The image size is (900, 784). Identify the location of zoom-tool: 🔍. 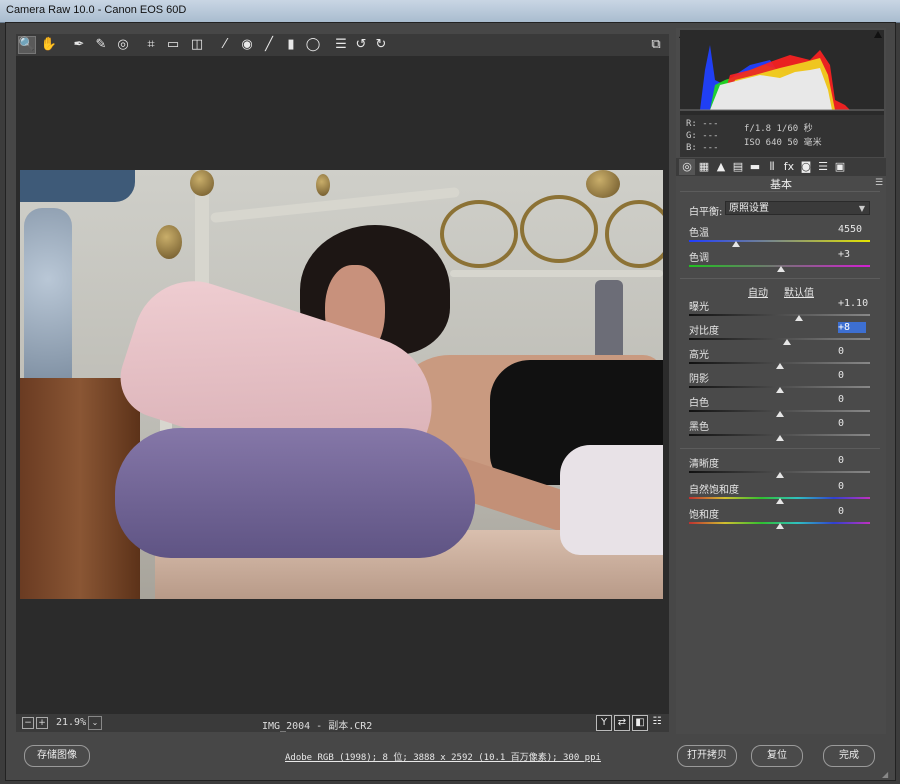
(27, 45).